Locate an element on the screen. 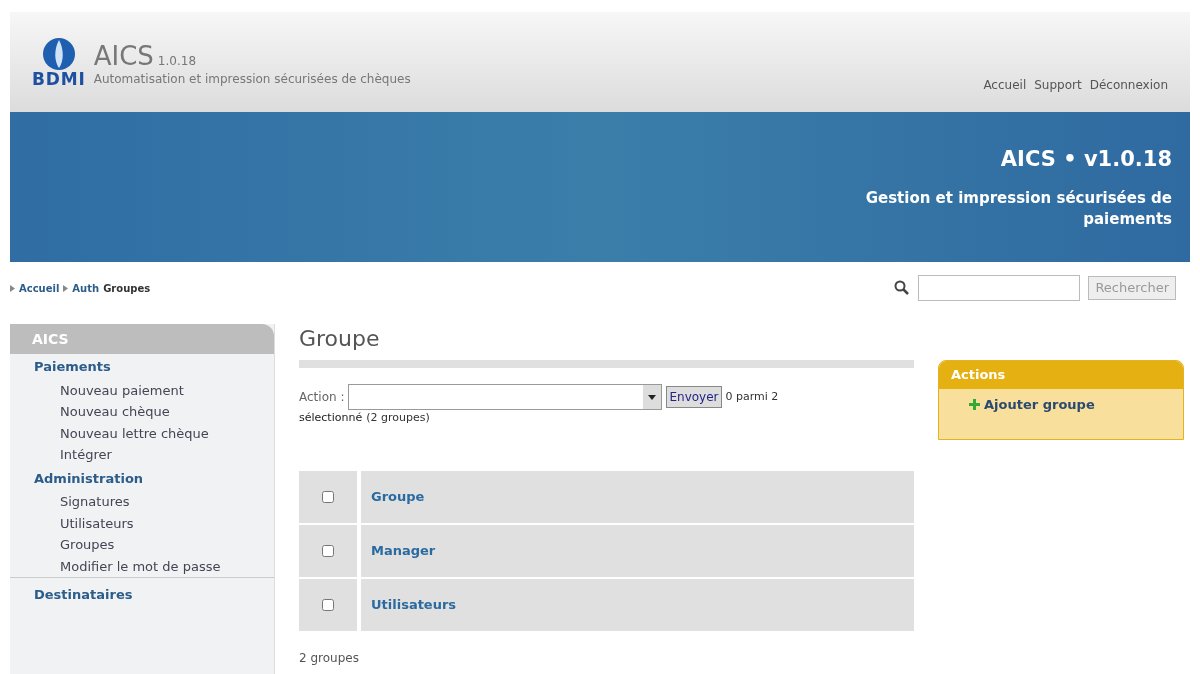  page-title: Groupe is located at coordinates (340, 339).